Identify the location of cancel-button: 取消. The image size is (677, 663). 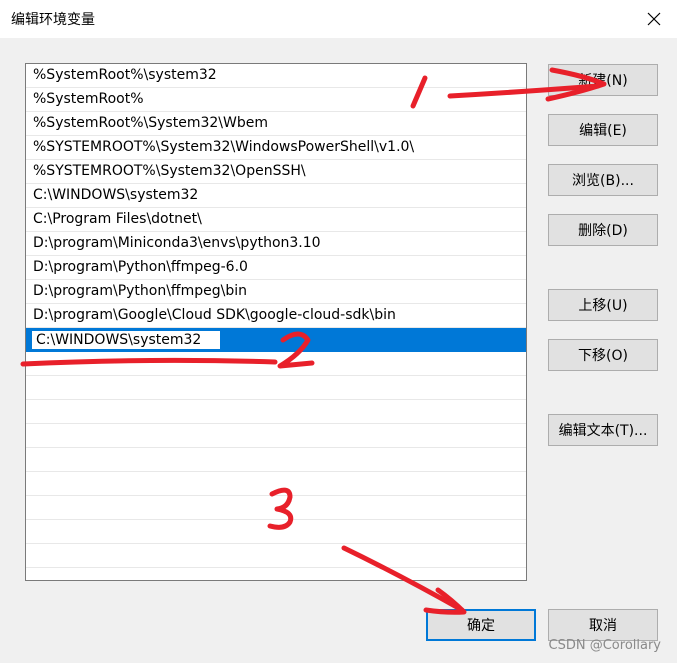
(603, 625).